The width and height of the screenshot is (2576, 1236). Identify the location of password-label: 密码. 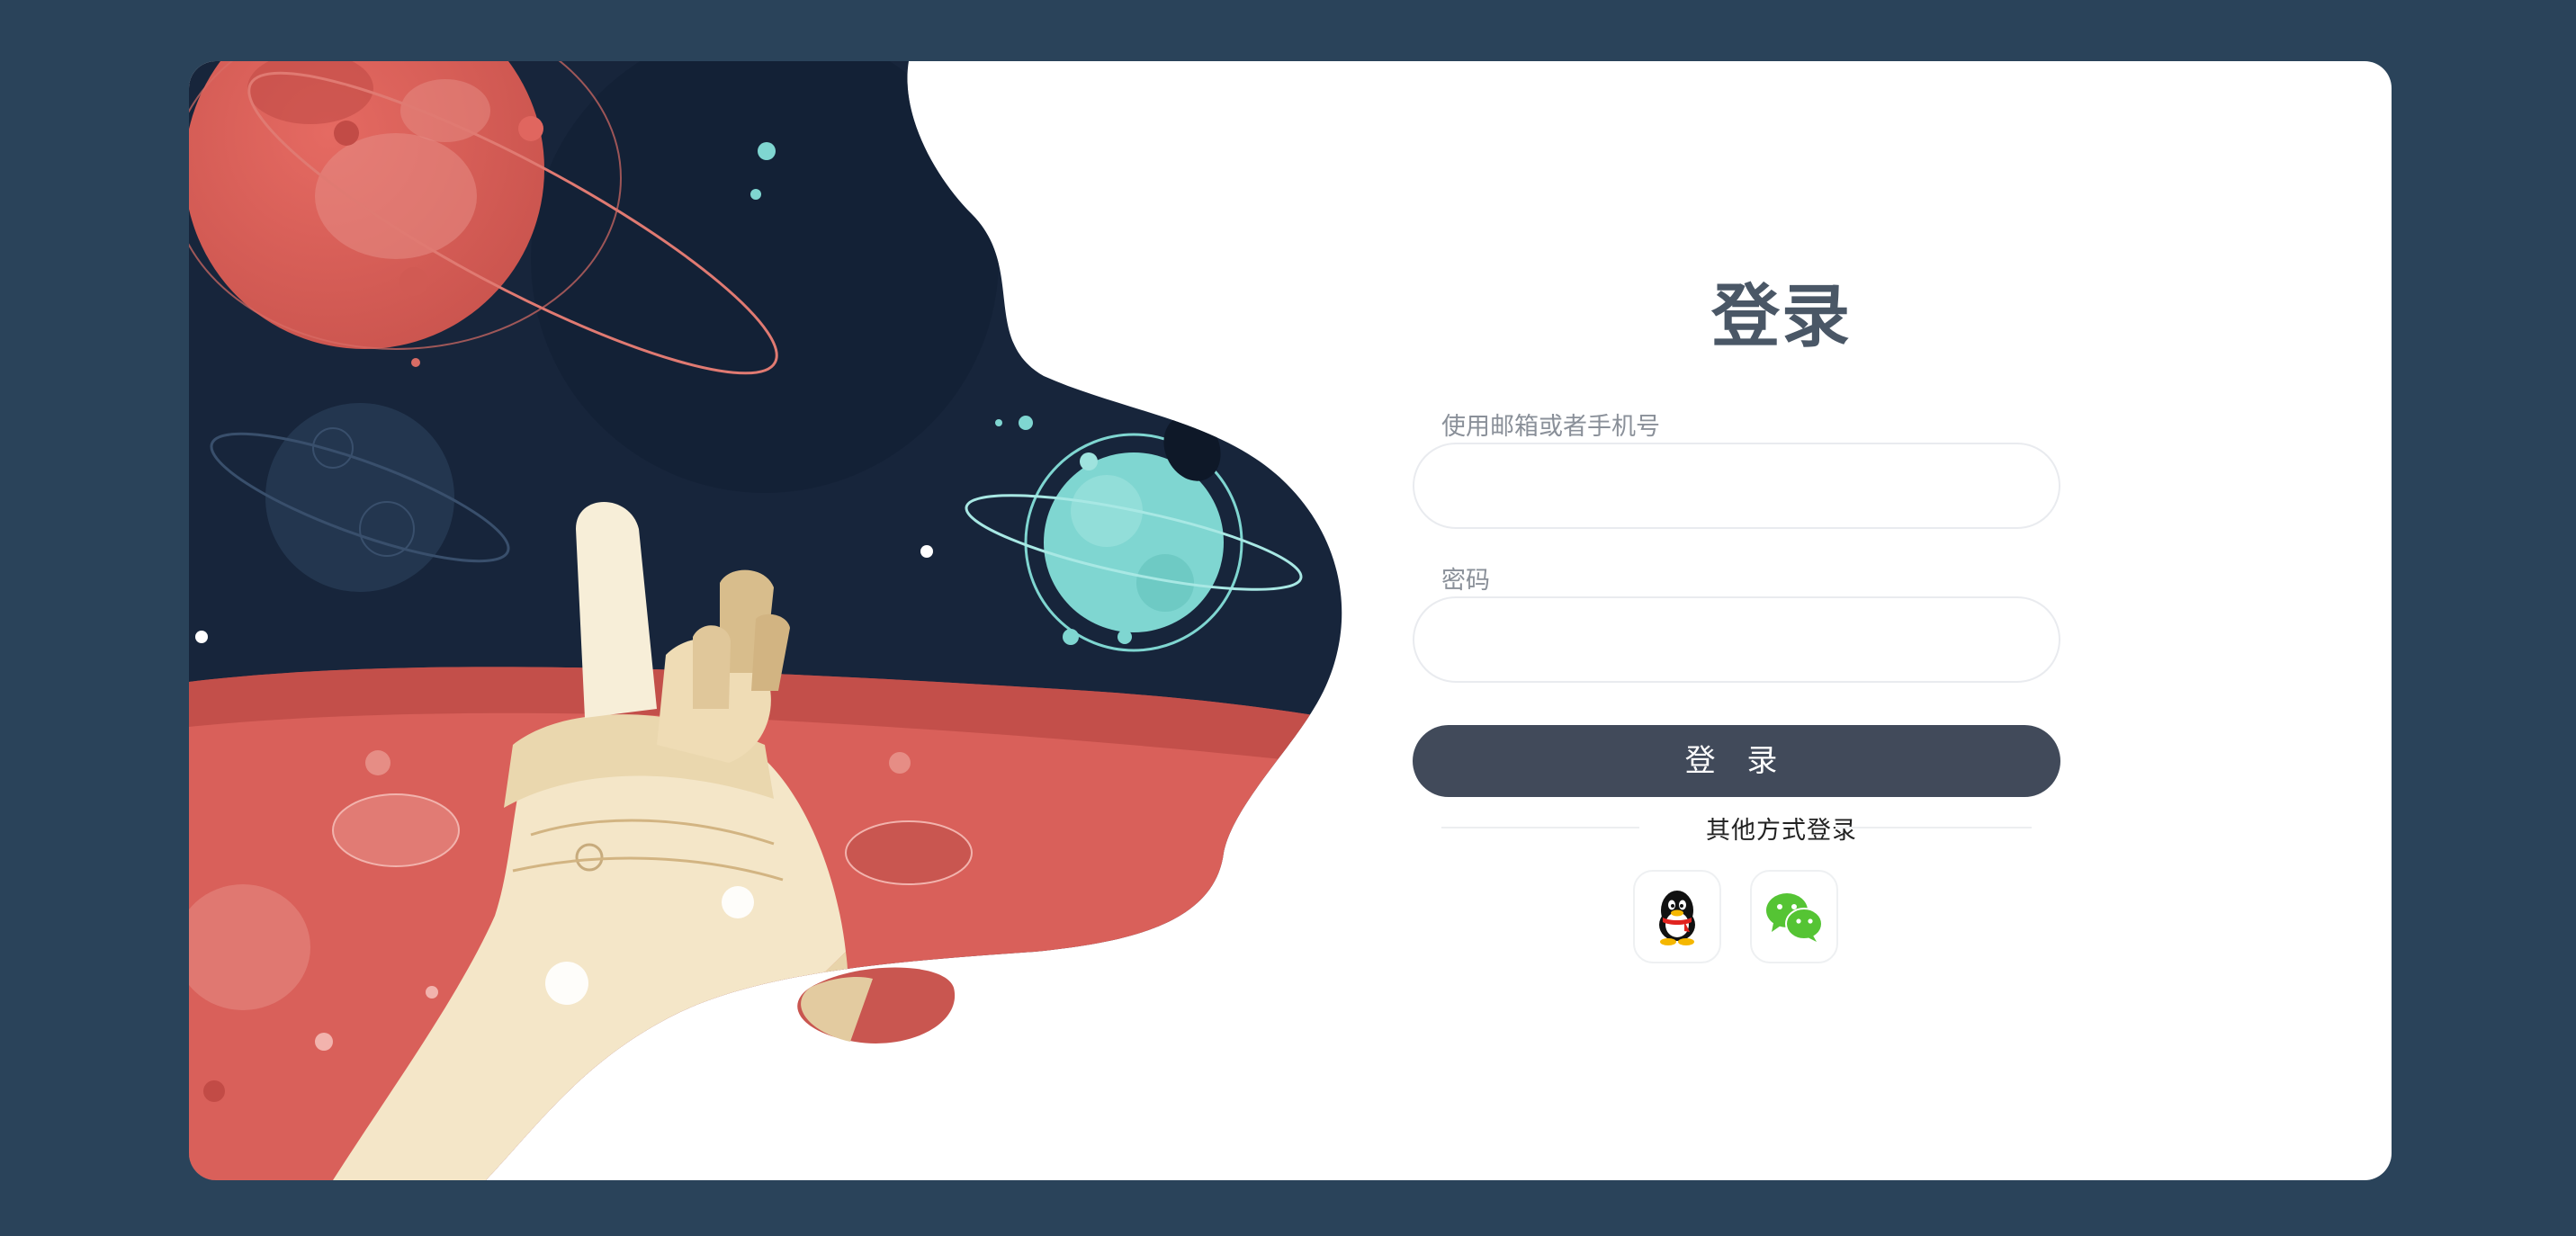
(1466, 581).